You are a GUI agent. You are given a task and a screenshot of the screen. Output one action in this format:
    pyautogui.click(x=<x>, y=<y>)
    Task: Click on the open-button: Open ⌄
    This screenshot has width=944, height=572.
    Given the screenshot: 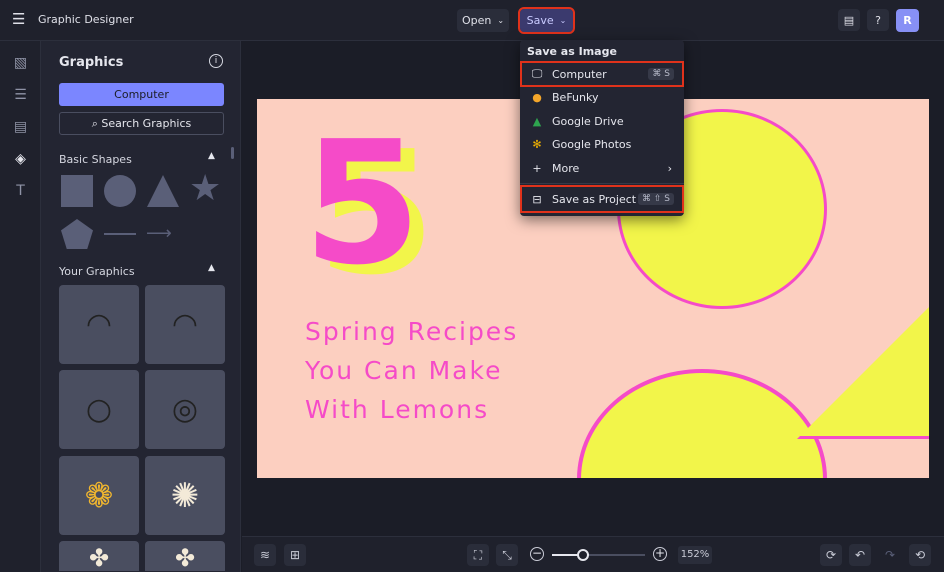 What is the action you would take?
    pyautogui.click(x=483, y=20)
    